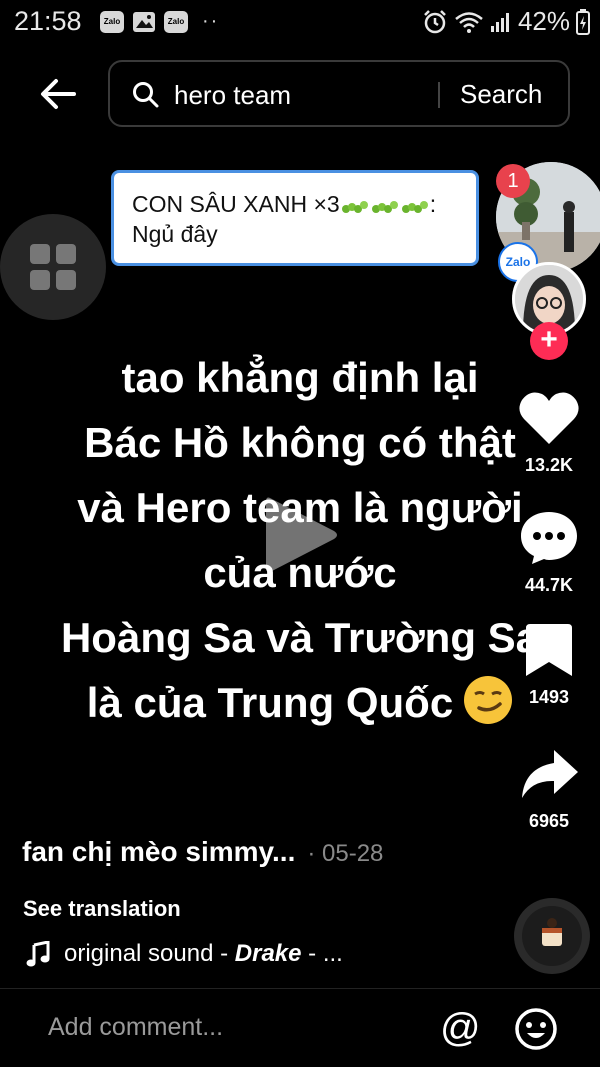 This screenshot has height=1067, width=600. What do you see at coordinates (284, 204) in the screenshot?
I see `chat-sender: CON SÂU XANH ×3:` at bounding box center [284, 204].